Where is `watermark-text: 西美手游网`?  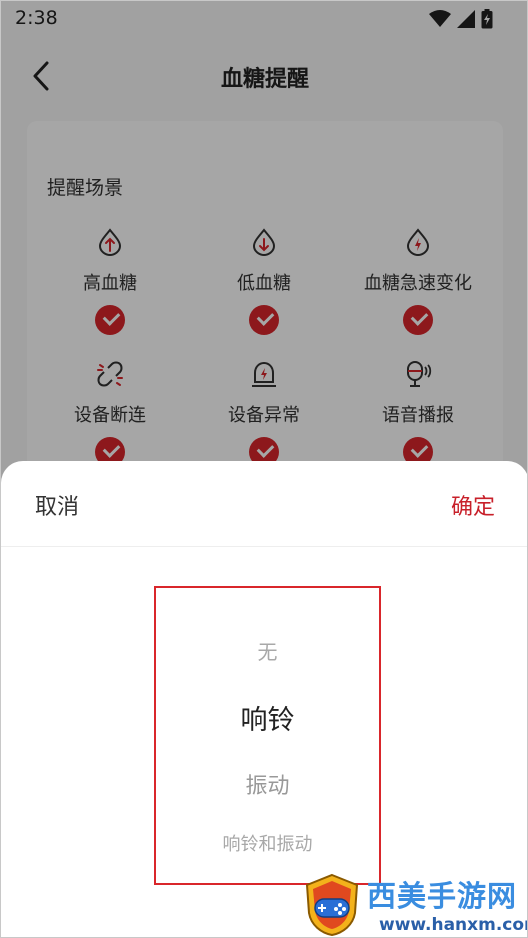 watermark-text: 西美手游网 is located at coordinates (442, 896).